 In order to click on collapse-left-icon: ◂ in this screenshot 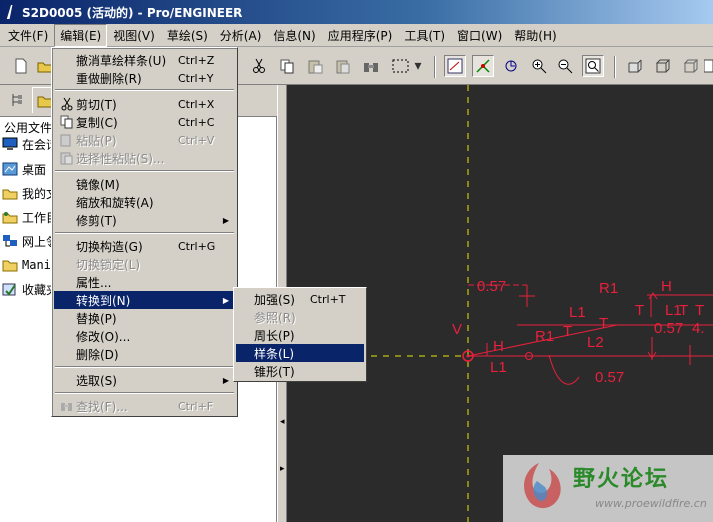, I will do `click(282, 422)`.